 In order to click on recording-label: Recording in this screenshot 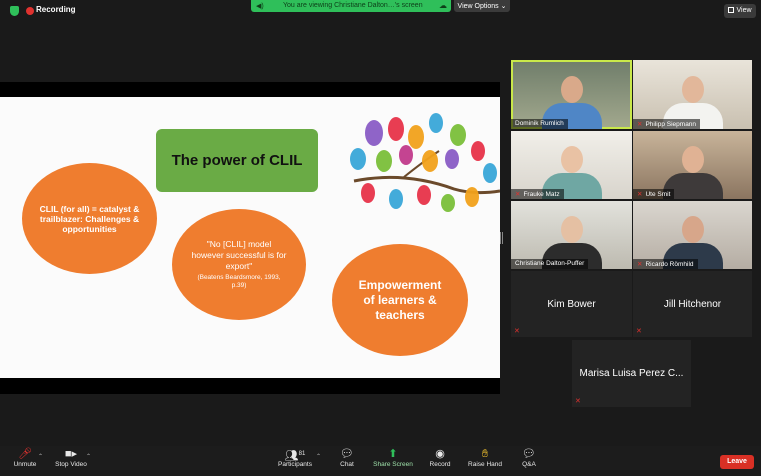, I will do `click(56, 9)`.